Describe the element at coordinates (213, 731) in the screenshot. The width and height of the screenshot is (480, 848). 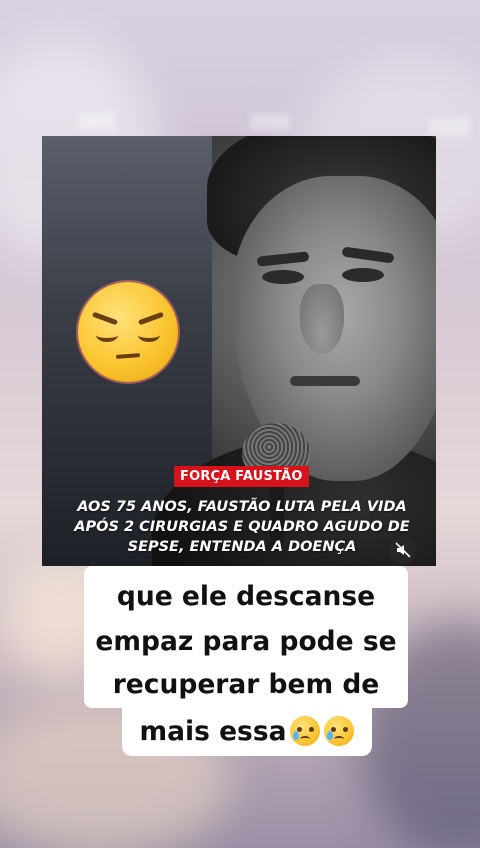
I see `caption-text: mais essa` at that location.